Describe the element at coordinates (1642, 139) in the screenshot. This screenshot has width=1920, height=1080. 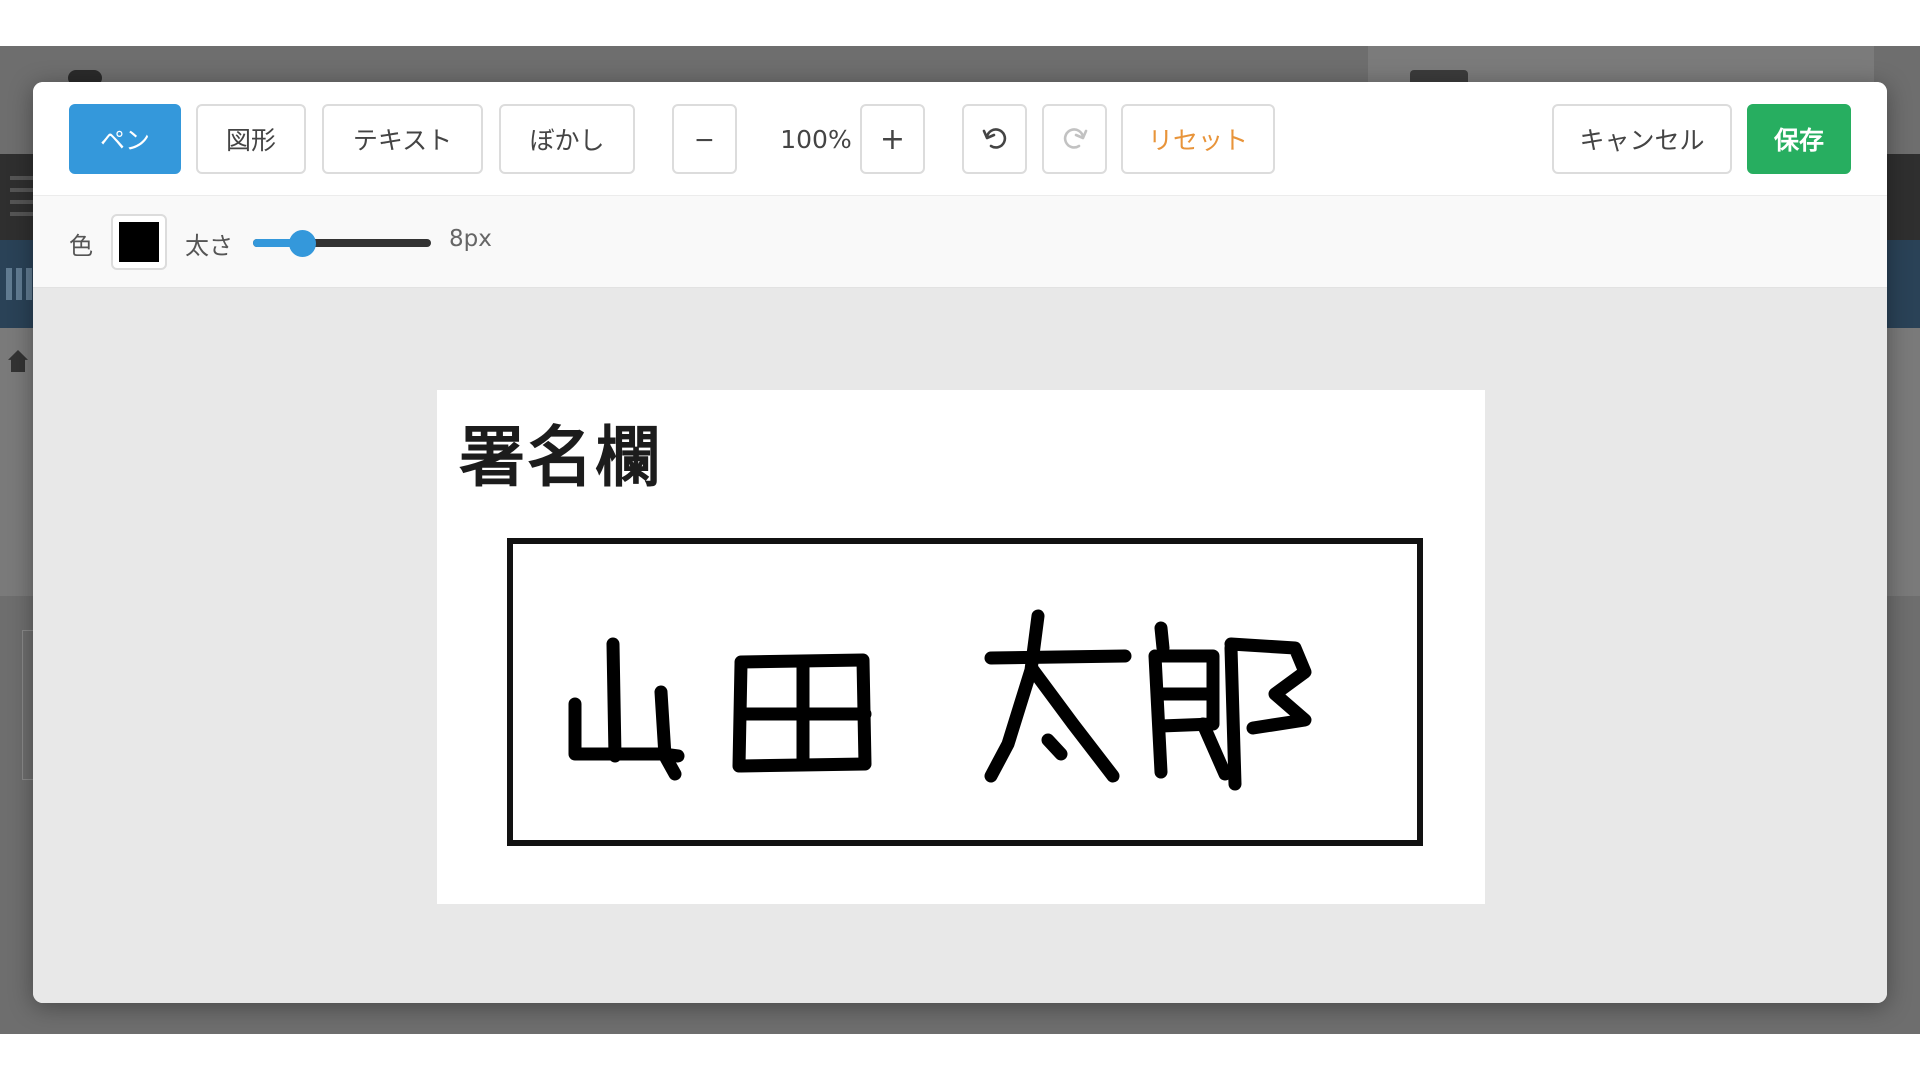
I see `cancel-button: キャンセル` at that location.